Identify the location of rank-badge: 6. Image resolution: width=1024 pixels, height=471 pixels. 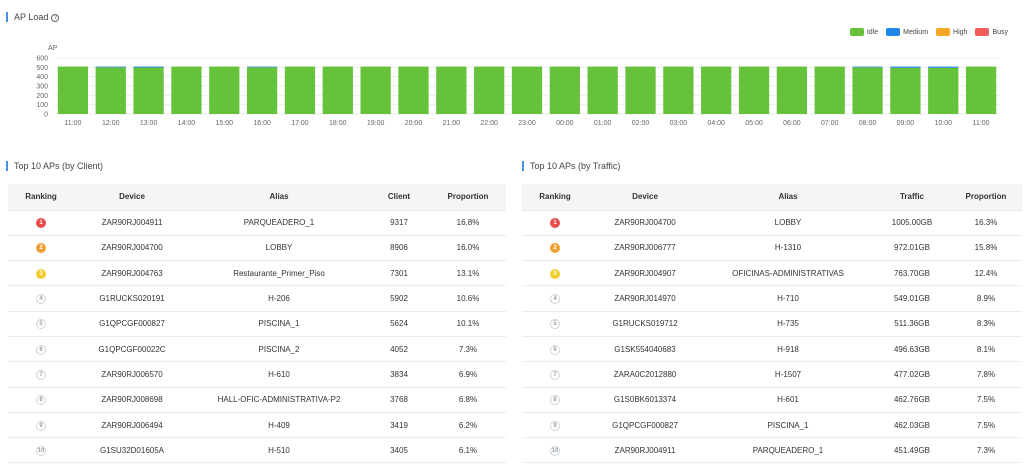
(555, 349).